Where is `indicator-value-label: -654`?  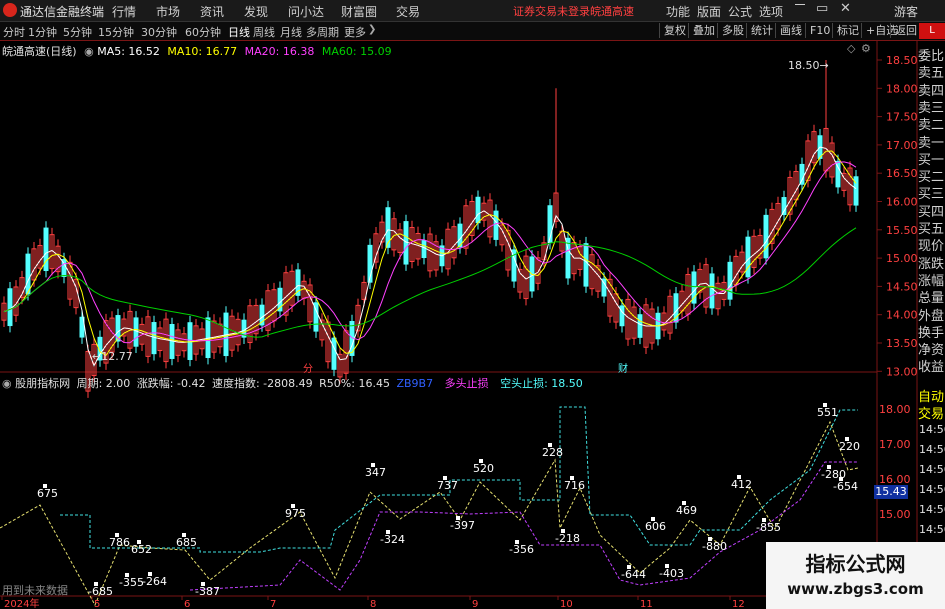
indicator-value-label: -654 is located at coordinates (845, 486).